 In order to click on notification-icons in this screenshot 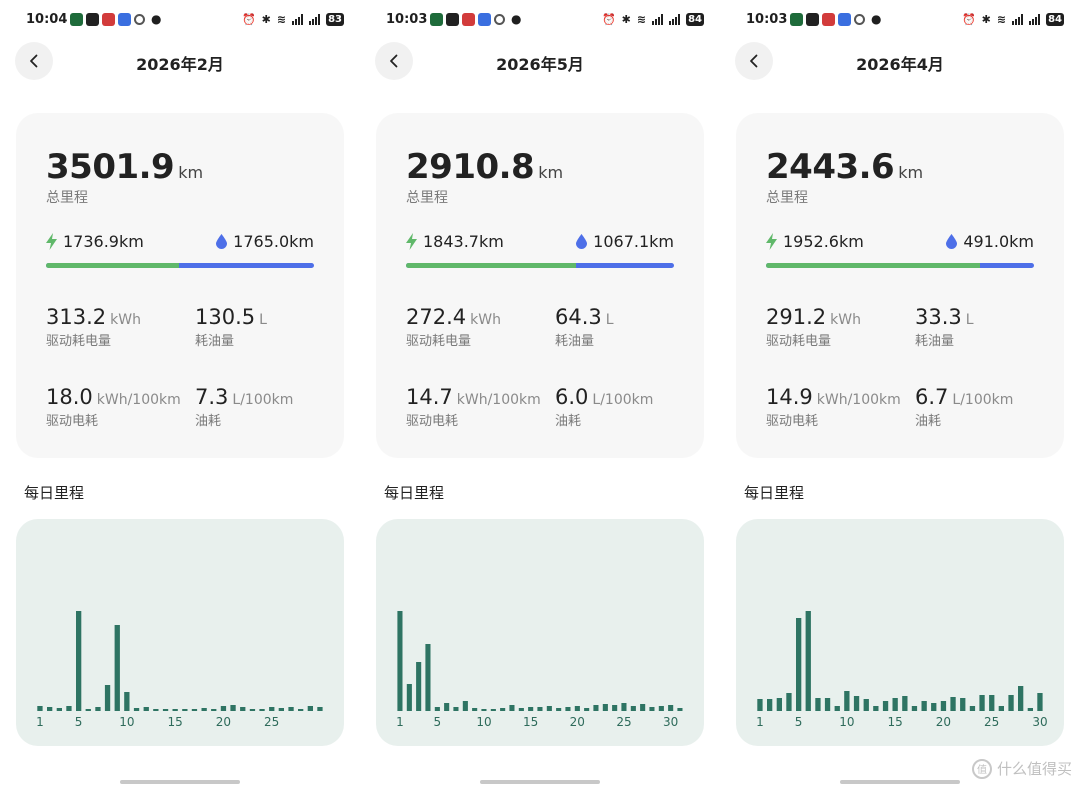, I will do `click(467, 19)`.